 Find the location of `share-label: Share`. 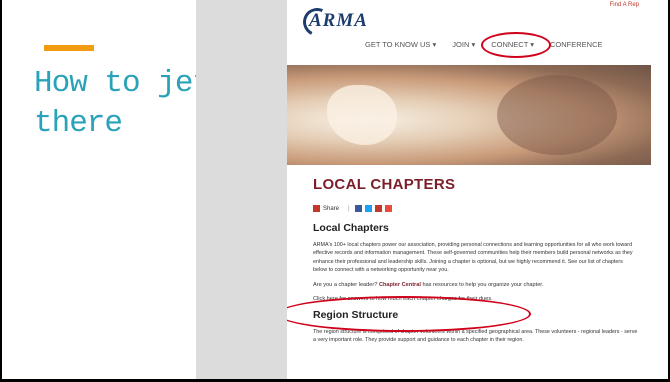

share-label: Share is located at coordinates (331, 209).